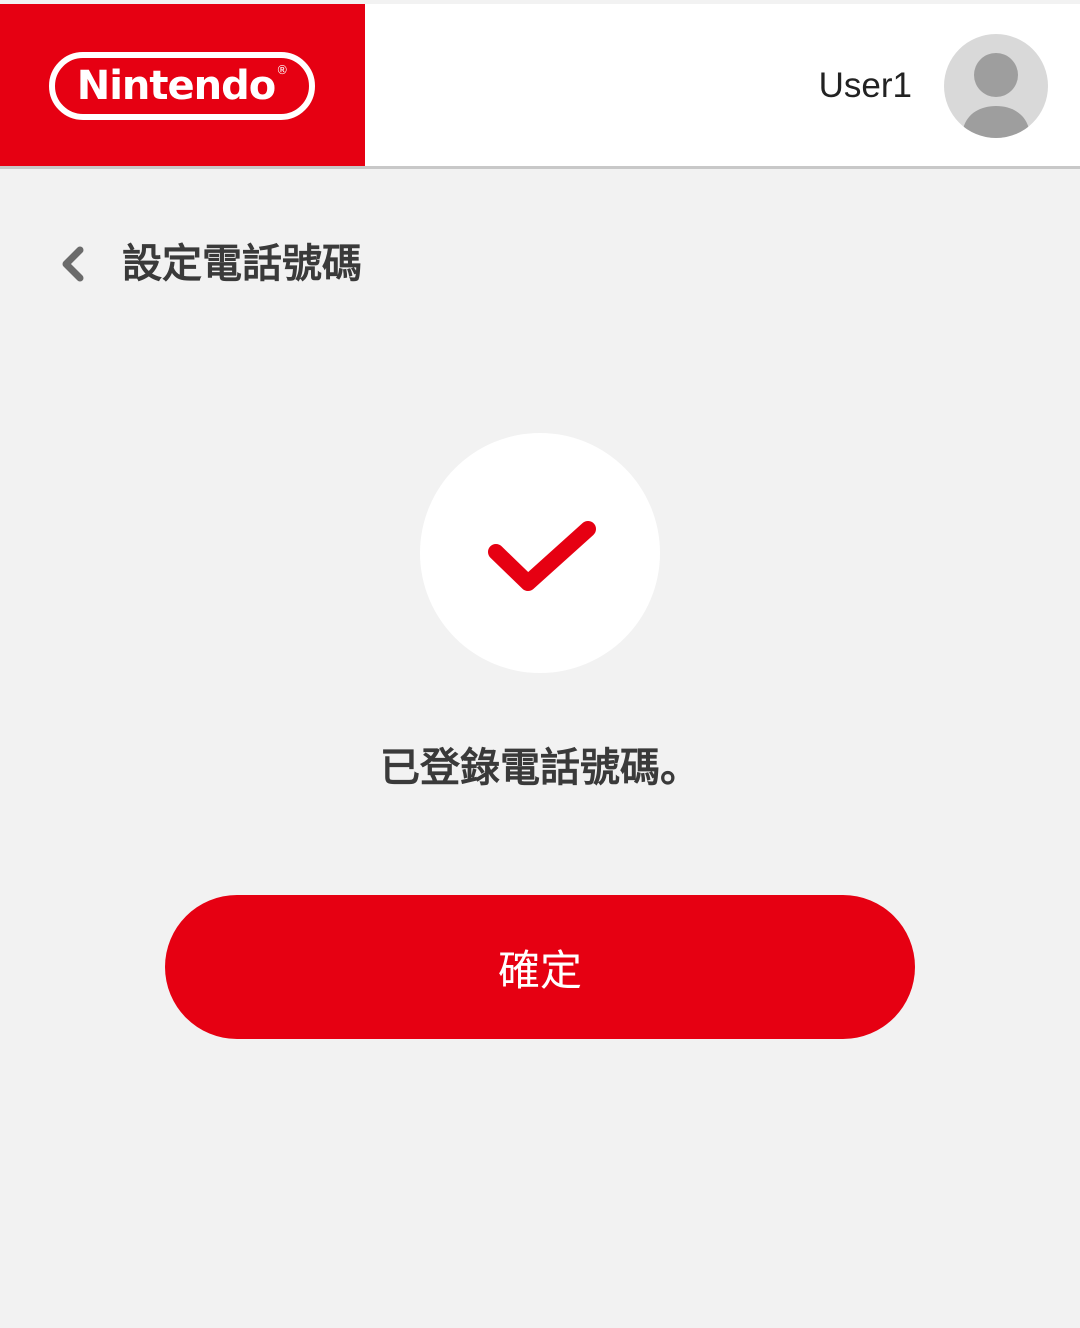 This screenshot has height=1328, width=1080. What do you see at coordinates (540, 768) in the screenshot?
I see `success-message: 已登錄電話號碼。` at bounding box center [540, 768].